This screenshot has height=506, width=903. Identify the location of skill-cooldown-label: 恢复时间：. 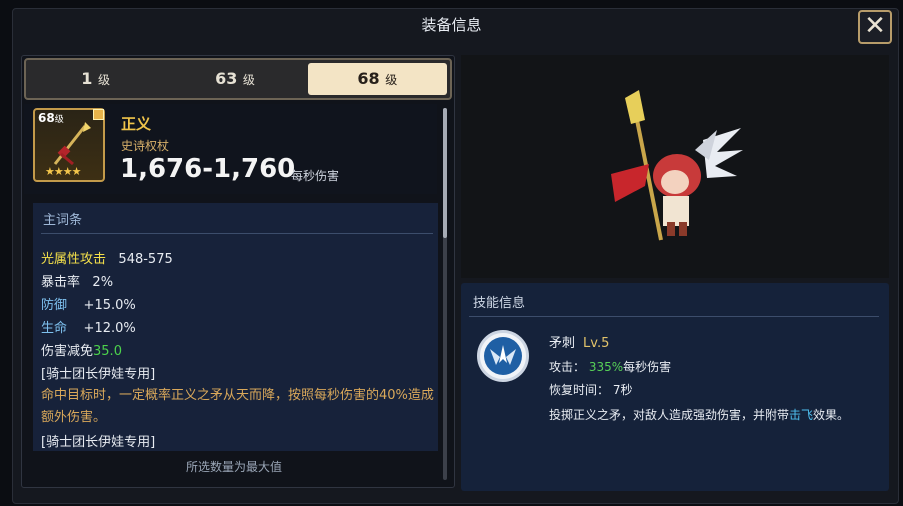
(579, 390).